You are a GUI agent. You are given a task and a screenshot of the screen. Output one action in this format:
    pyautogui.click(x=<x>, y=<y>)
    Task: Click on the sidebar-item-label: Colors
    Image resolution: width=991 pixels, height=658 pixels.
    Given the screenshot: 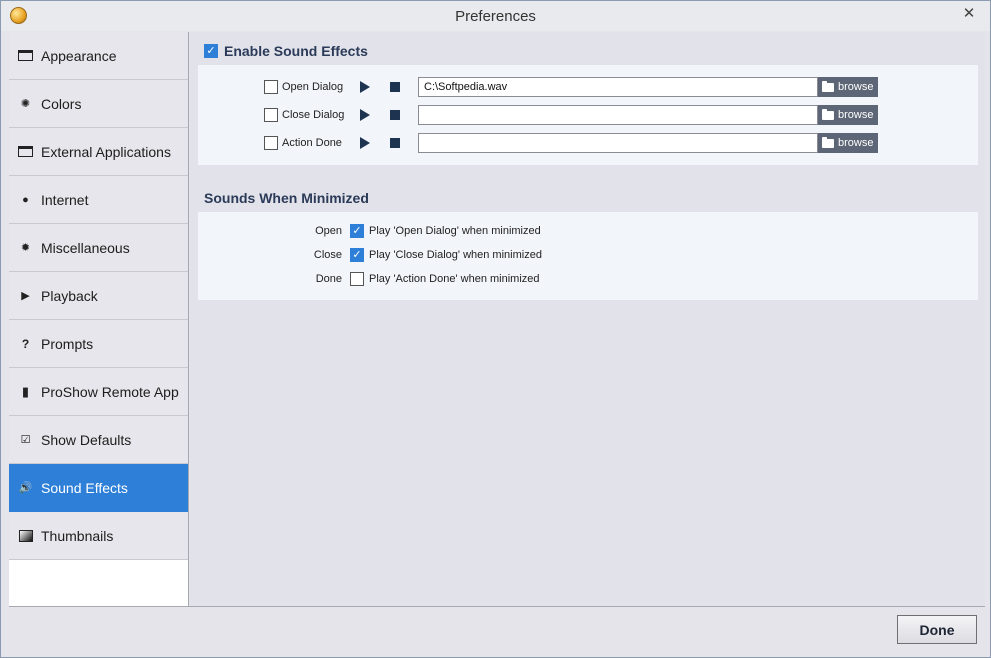 What is the action you would take?
    pyautogui.click(x=61, y=103)
    